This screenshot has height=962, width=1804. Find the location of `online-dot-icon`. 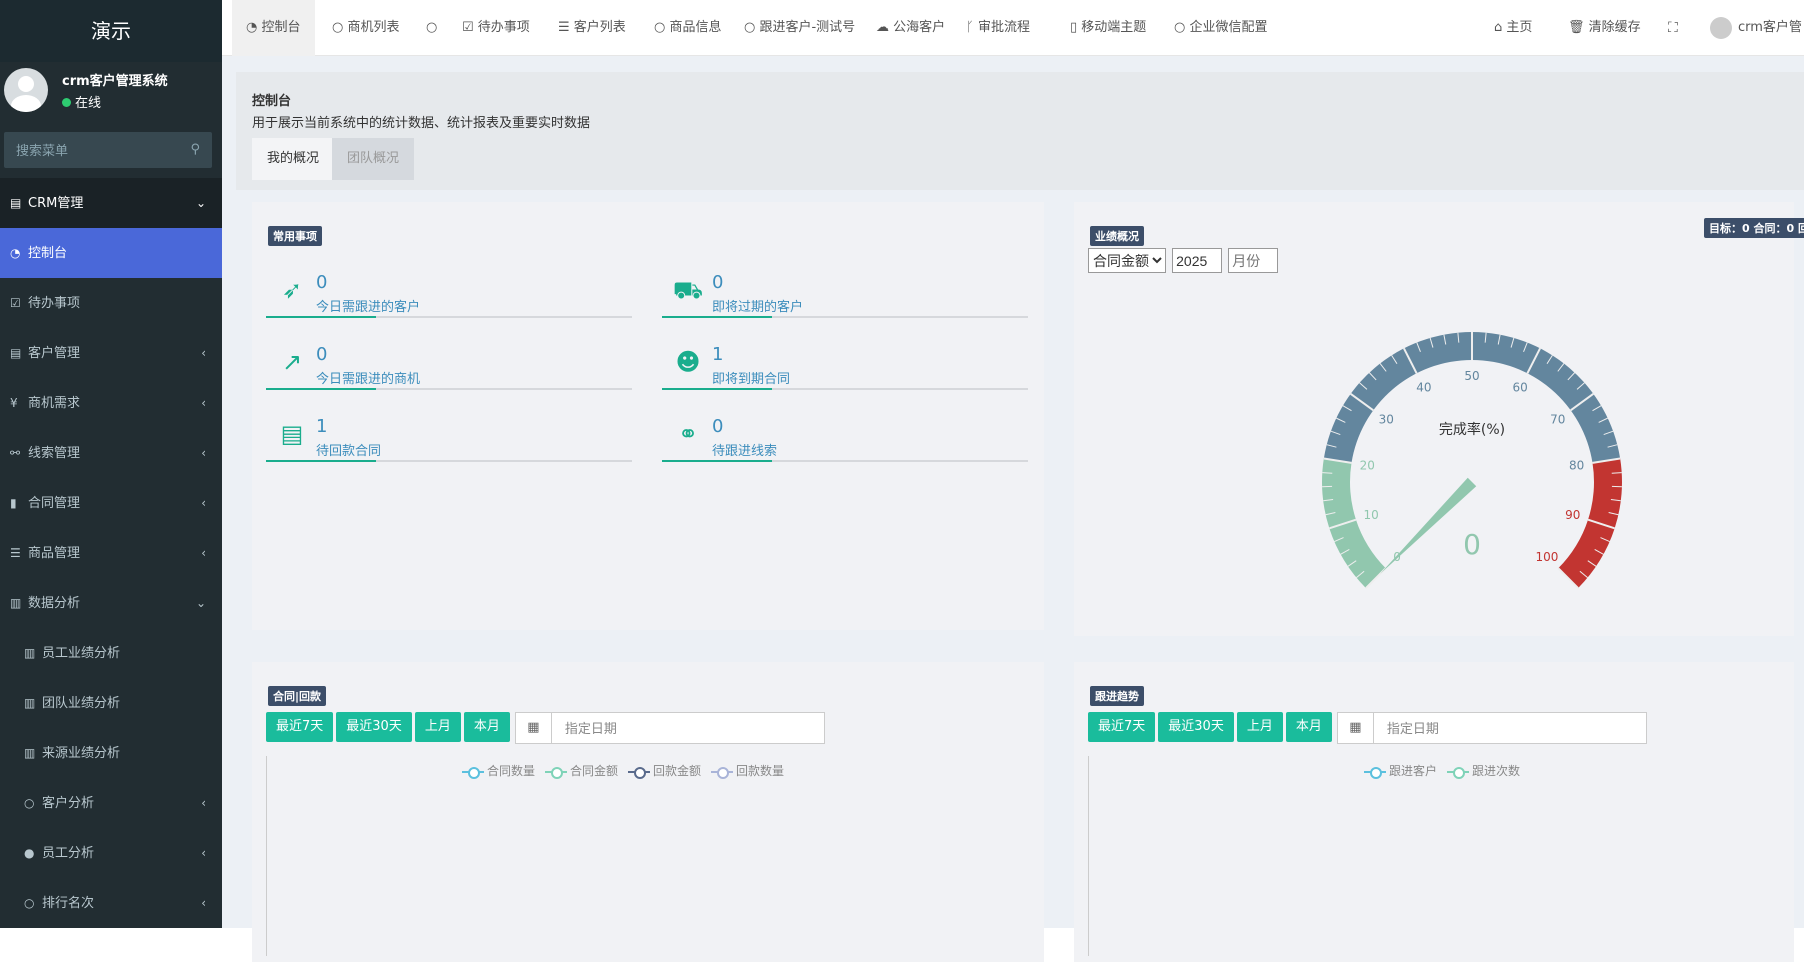

online-dot-icon is located at coordinates (66, 102).